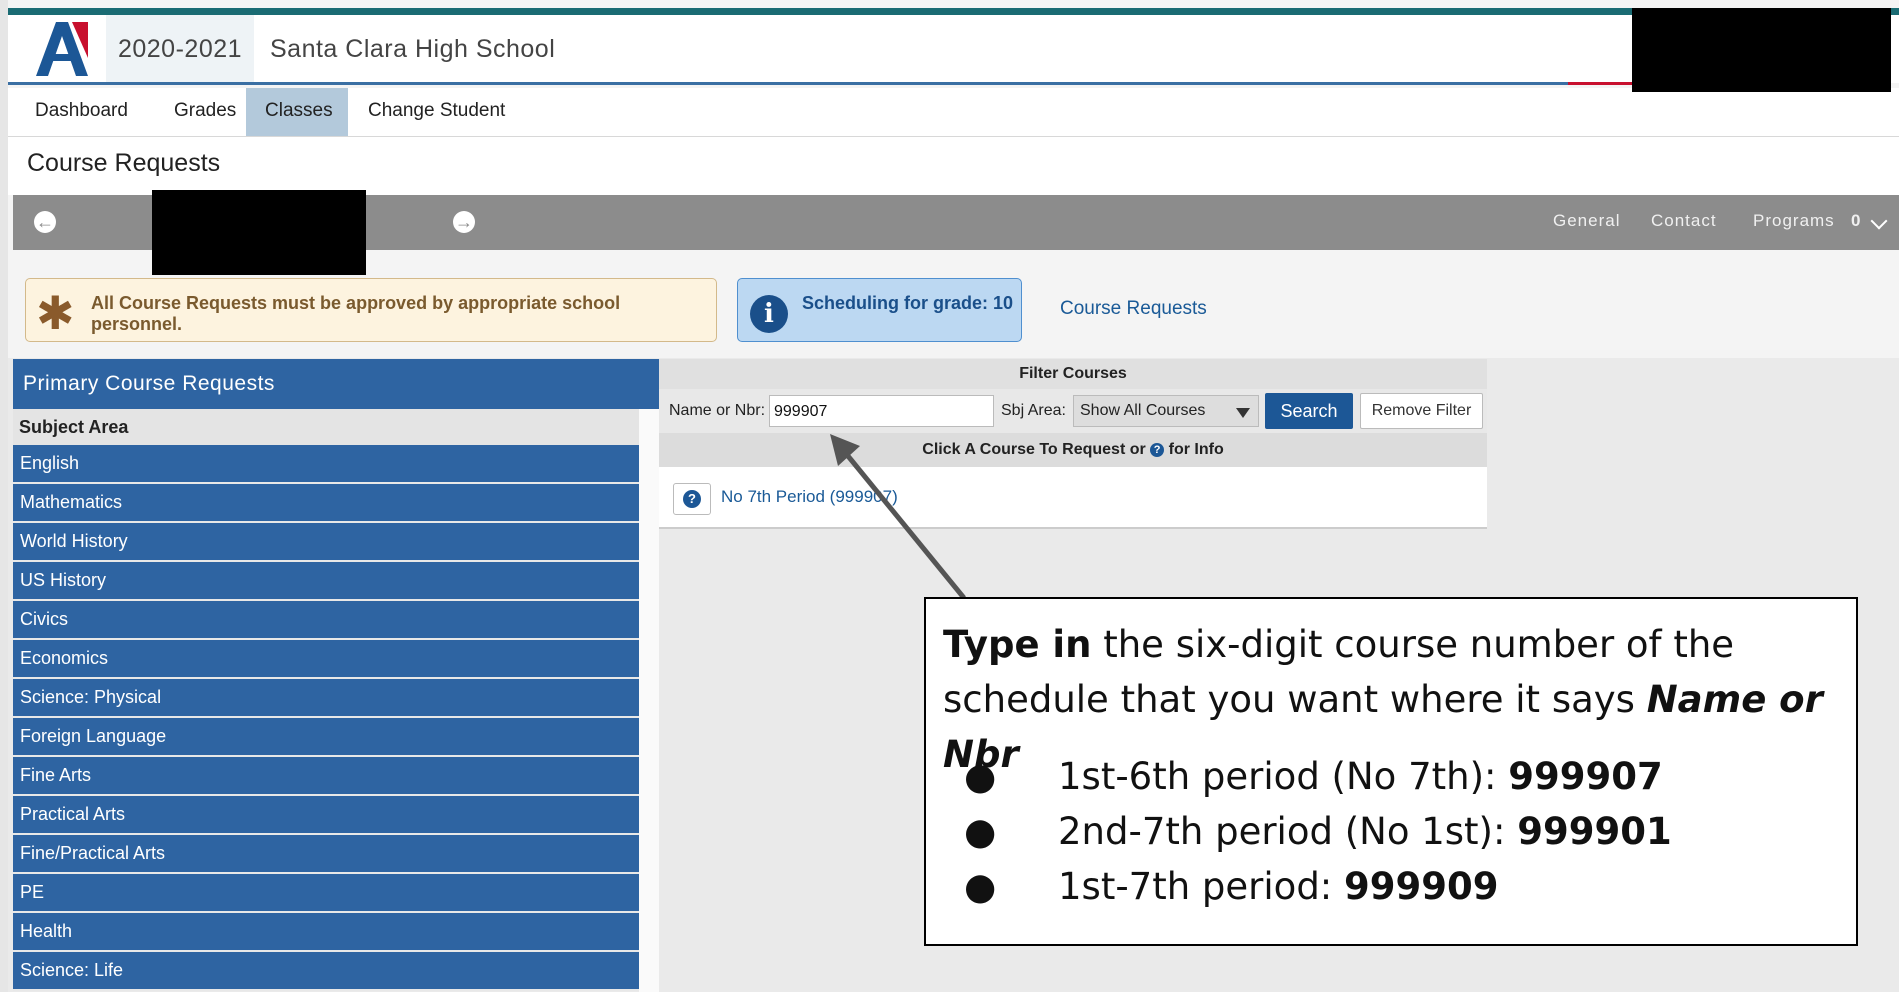 Image resolution: width=1899 pixels, height=992 pixels. Describe the element at coordinates (326, 620) in the screenshot. I see `subject-civics: Civics` at that location.